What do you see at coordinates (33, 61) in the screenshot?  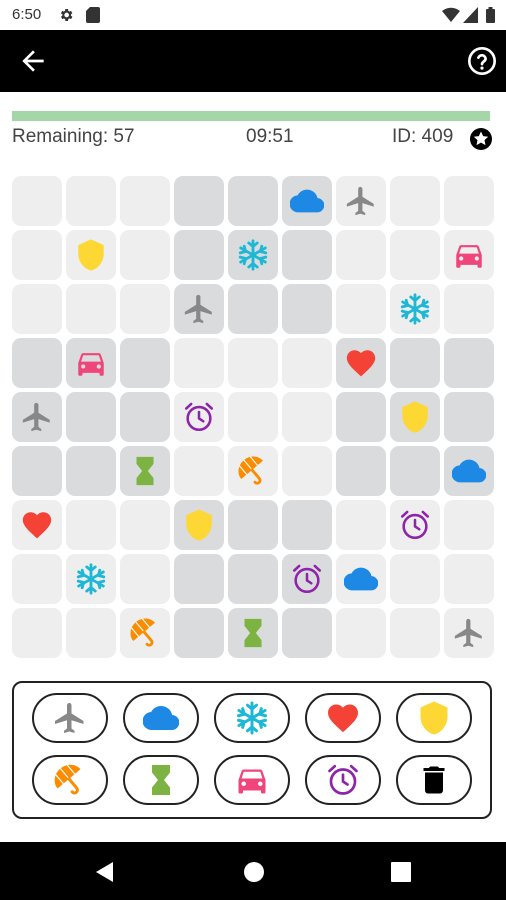 I see `arrow-back-icon` at bounding box center [33, 61].